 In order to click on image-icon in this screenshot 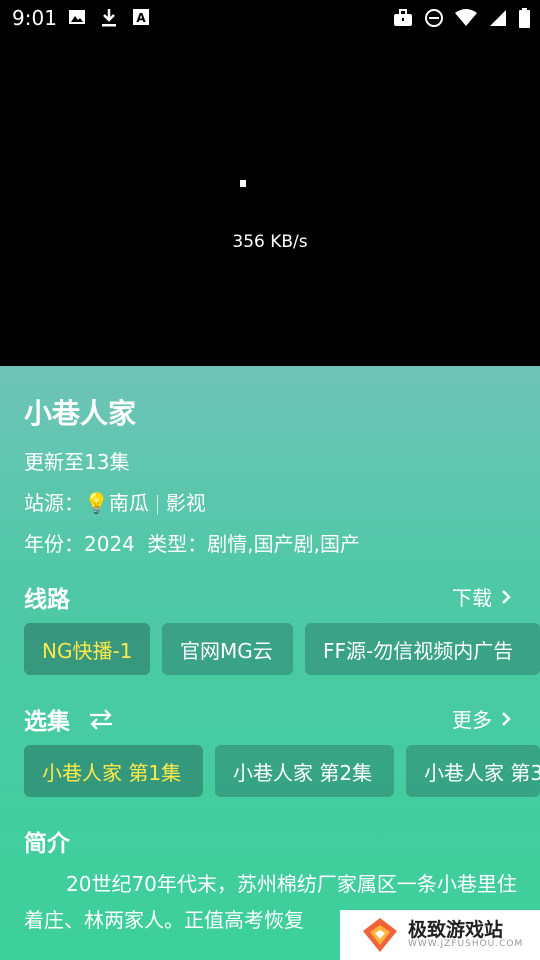, I will do `click(77, 17)`.